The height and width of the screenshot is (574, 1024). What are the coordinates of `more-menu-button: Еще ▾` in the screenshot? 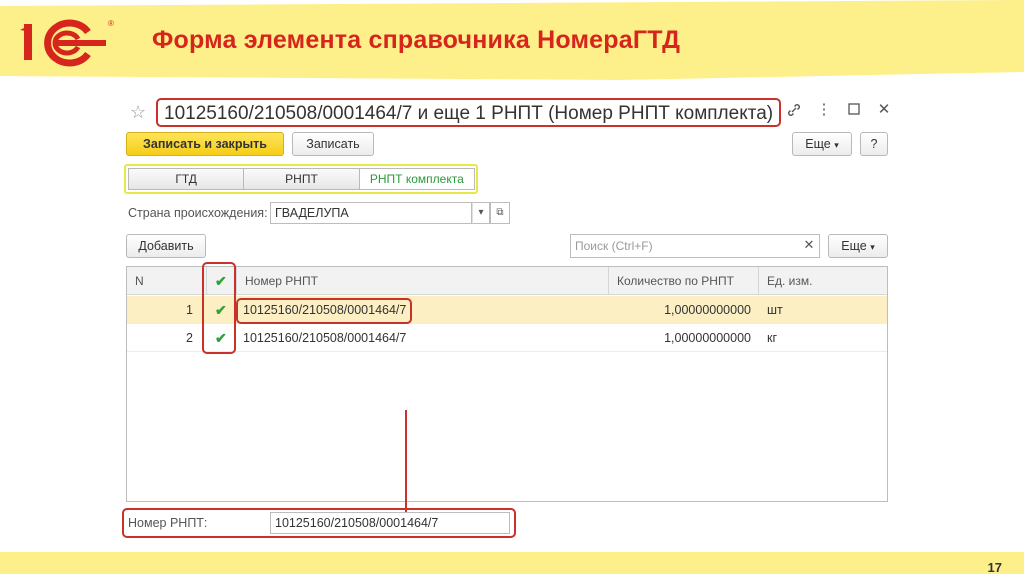 It's located at (822, 144).